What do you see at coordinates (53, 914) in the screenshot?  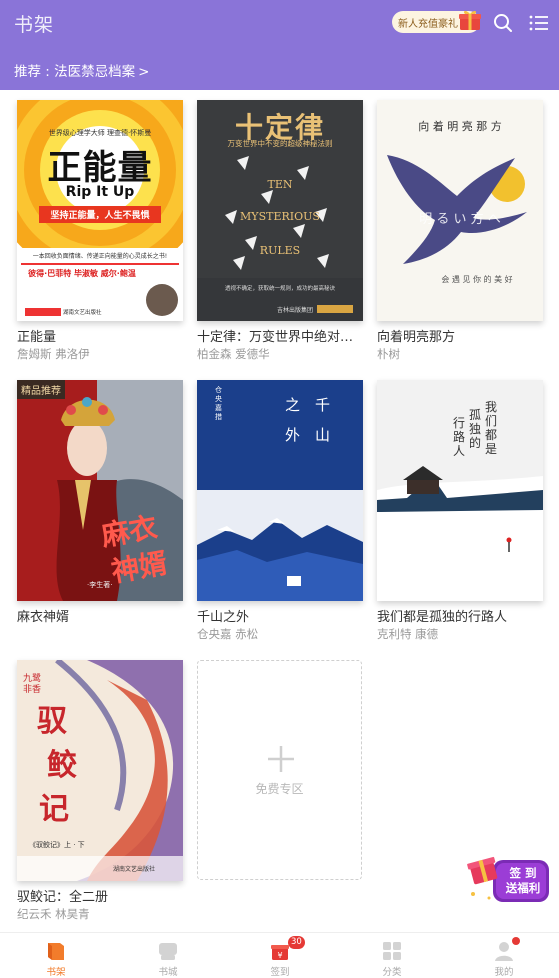 I see `book-author: 纪云禾 林昊青` at bounding box center [53, 914].